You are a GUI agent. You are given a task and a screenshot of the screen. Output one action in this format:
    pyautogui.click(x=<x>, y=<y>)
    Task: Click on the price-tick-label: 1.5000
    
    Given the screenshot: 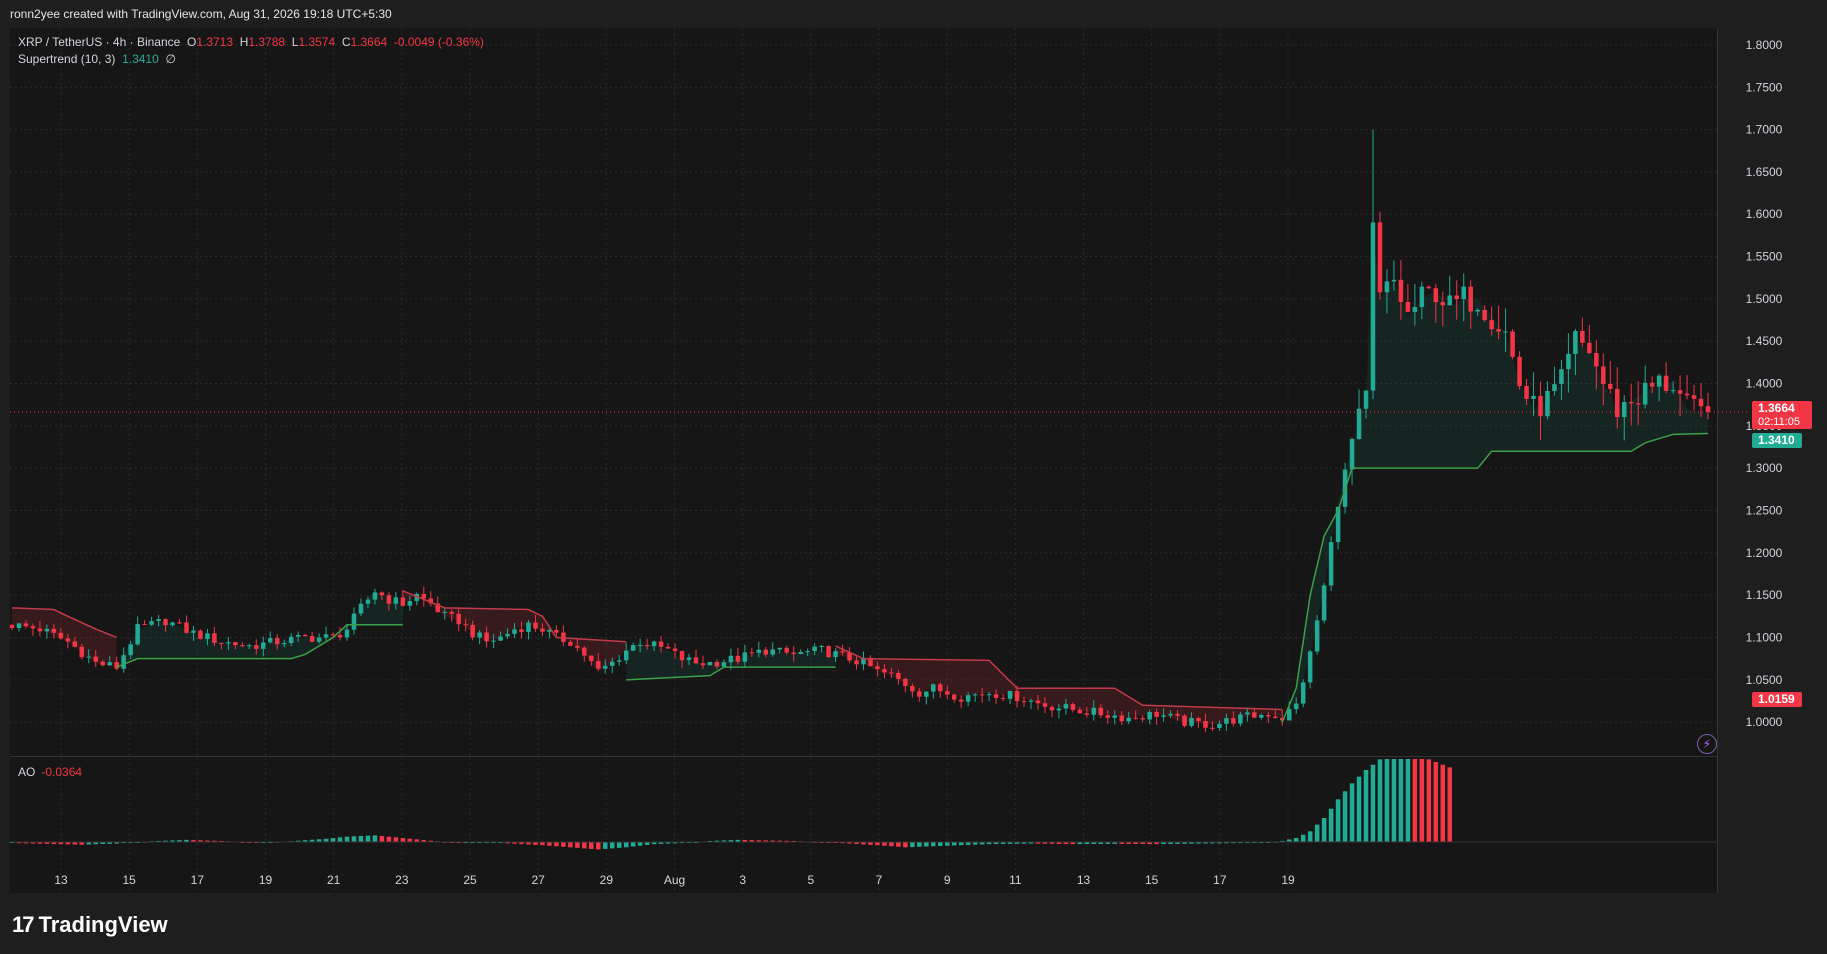 What is the action you would take?
    pyautogui.click(x=1764, y=299)
    